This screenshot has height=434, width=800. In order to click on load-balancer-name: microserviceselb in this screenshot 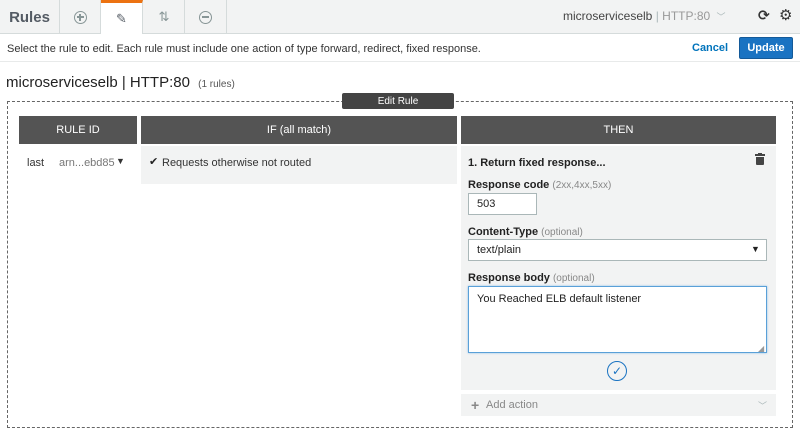, I will do `click(608, 16)`.